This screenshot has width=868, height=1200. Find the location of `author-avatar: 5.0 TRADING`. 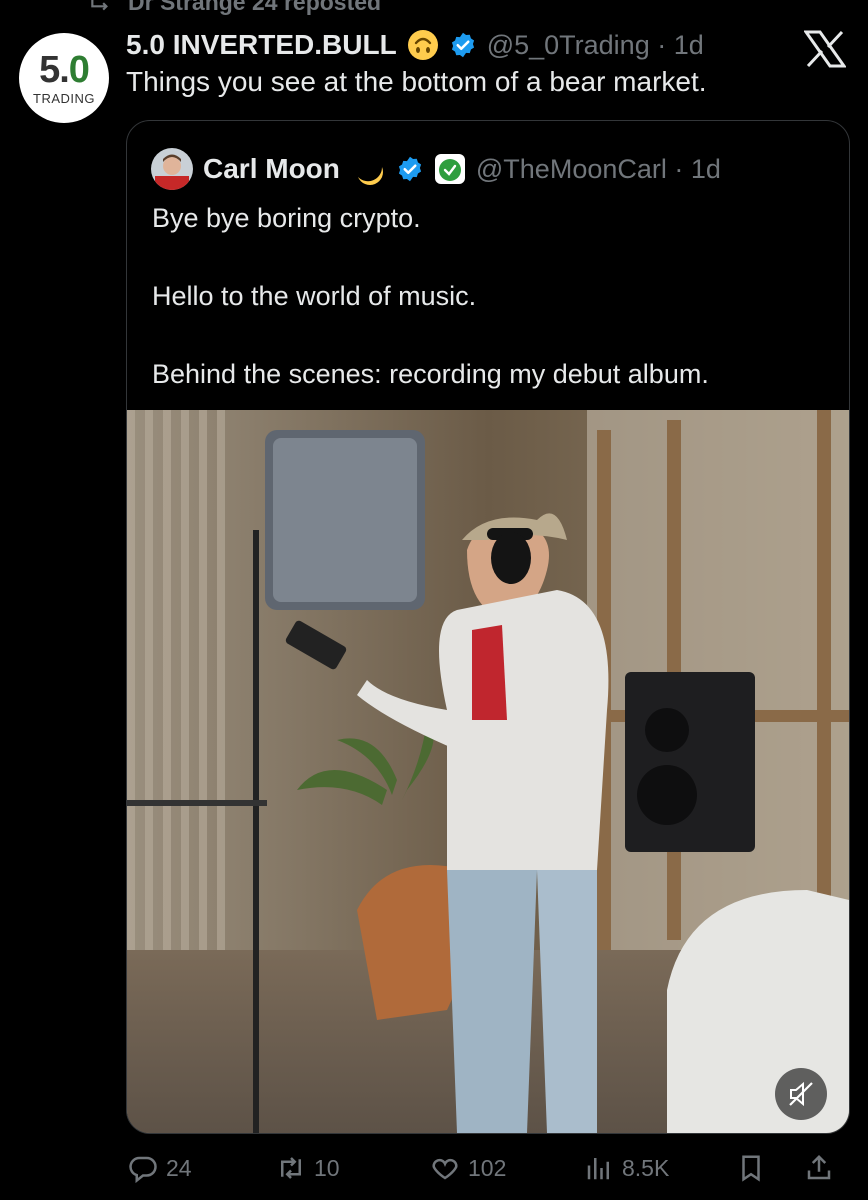

author-avatar: 5.0 TRADING is located at coordinates (64, 78).